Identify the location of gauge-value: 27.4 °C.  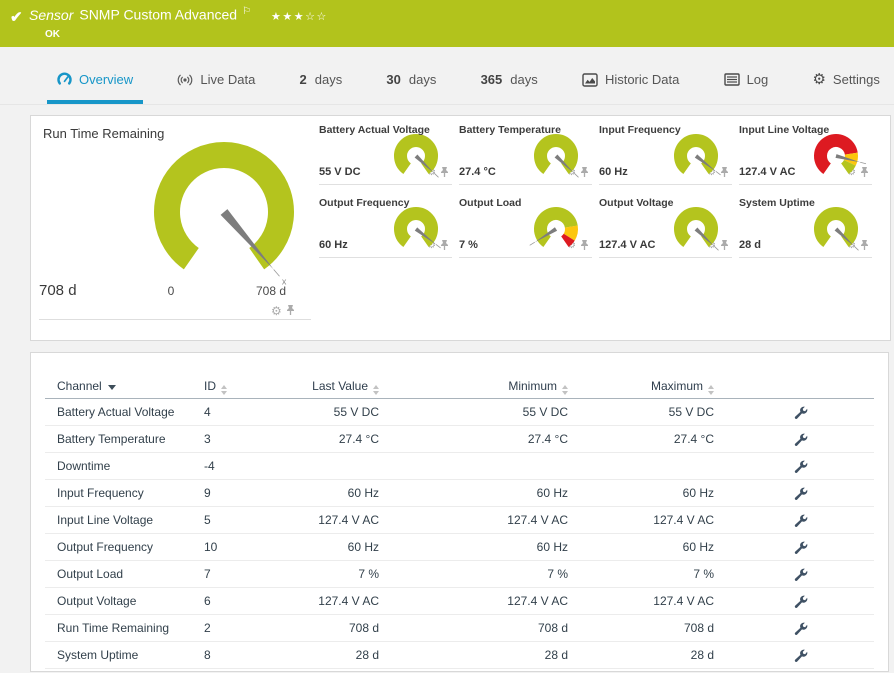
(477, 172).